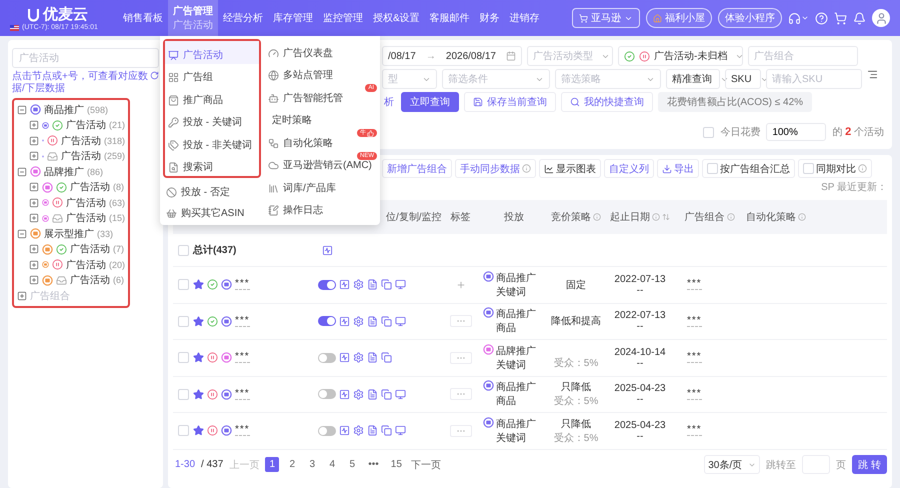  Describe the element at coordinates (606, 18) in the screenshot. I see `marketplace-select: 亚马逊` at that location.